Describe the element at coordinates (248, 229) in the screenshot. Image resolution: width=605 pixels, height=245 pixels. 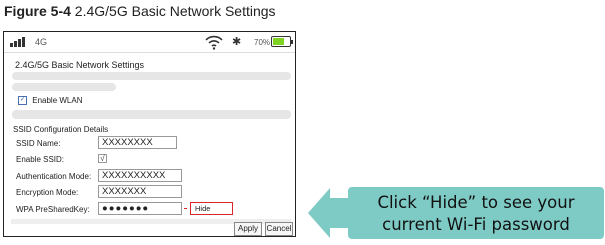
I see `apply-button: Apply` at that location.